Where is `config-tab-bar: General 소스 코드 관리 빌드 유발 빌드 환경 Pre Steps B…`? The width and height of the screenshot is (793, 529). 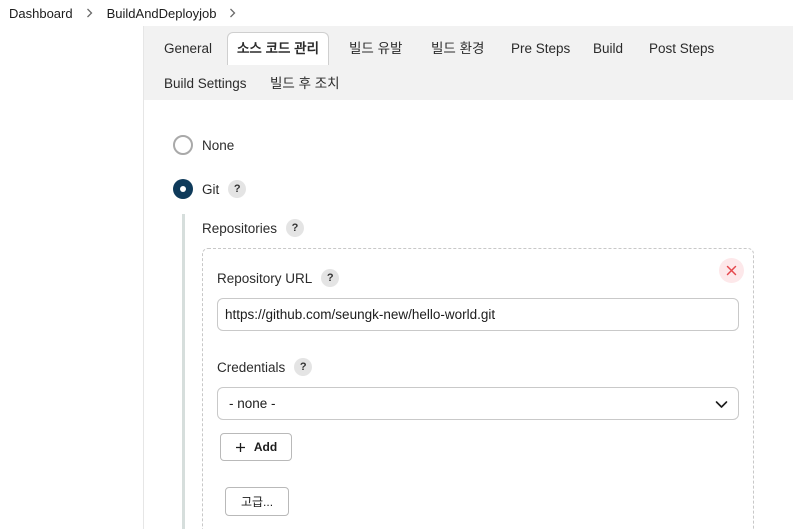 config-tab-bar: General 소스 코드 관리 빌드 유발 빌드 환경 Pre Steps B… is located at coordinates (468, 63).